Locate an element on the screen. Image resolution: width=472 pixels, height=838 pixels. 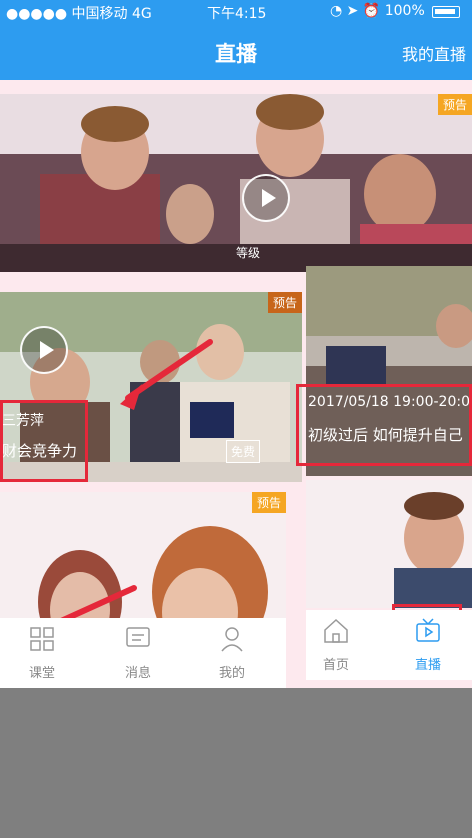
card-photo is located at coordinates (389, 544).